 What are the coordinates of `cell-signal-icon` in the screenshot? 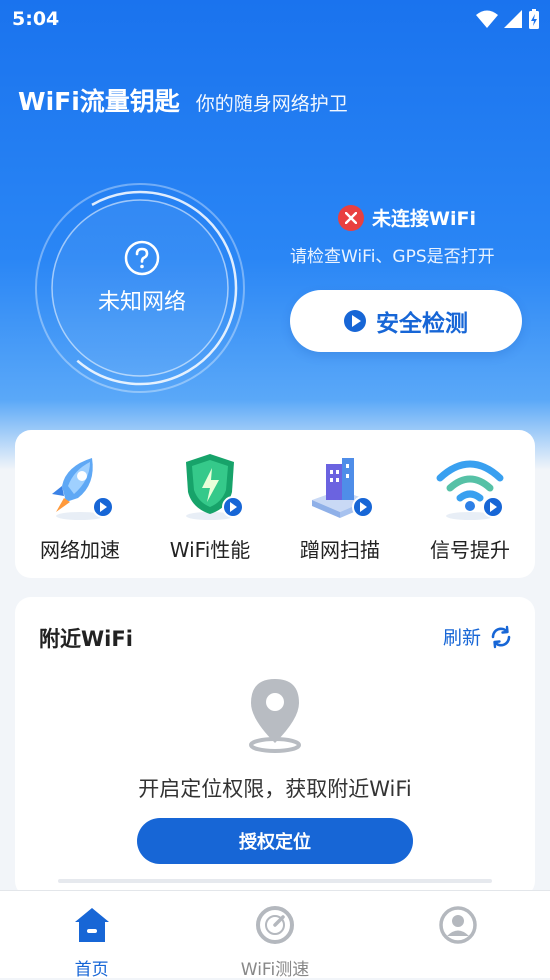 It's located at (513, 19).